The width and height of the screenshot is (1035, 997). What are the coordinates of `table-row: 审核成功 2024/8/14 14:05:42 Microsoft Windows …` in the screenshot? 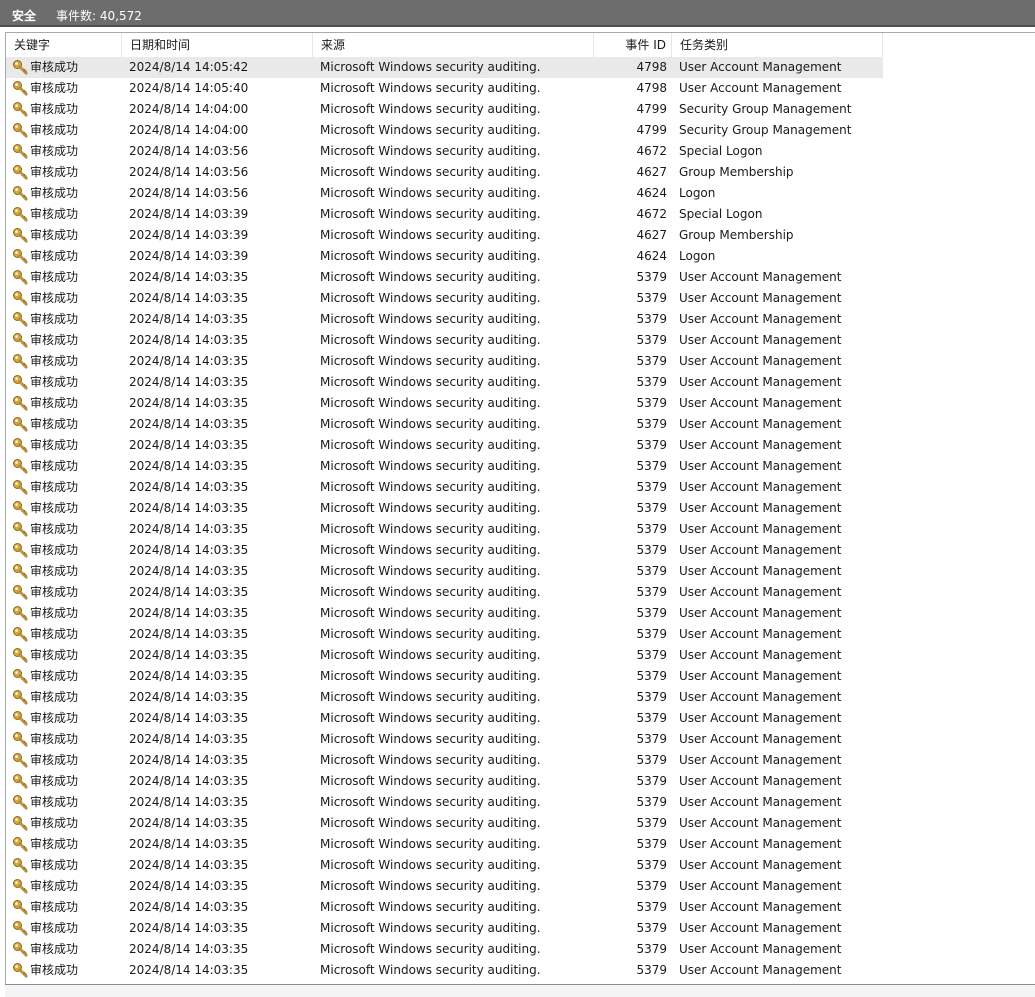 It's located at (444, 67).